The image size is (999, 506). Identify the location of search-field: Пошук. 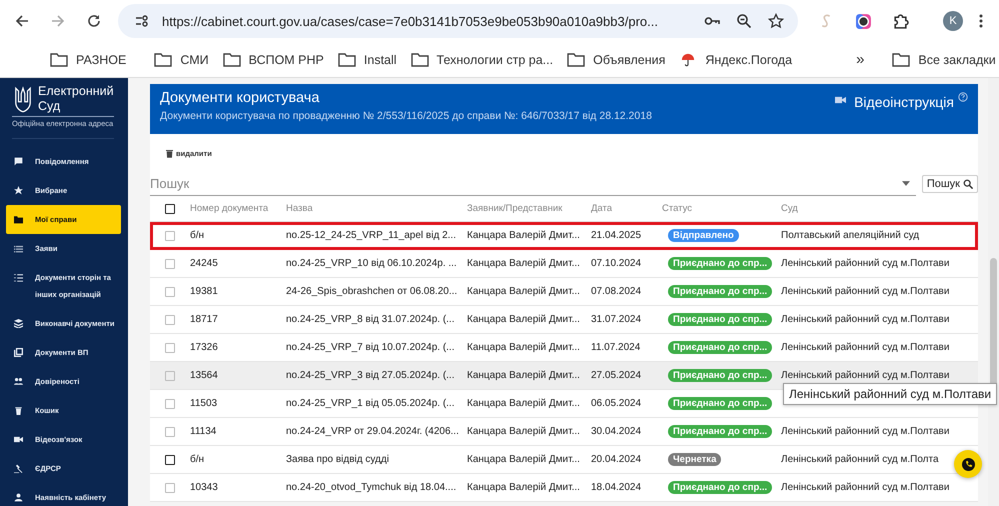
(526, 183).